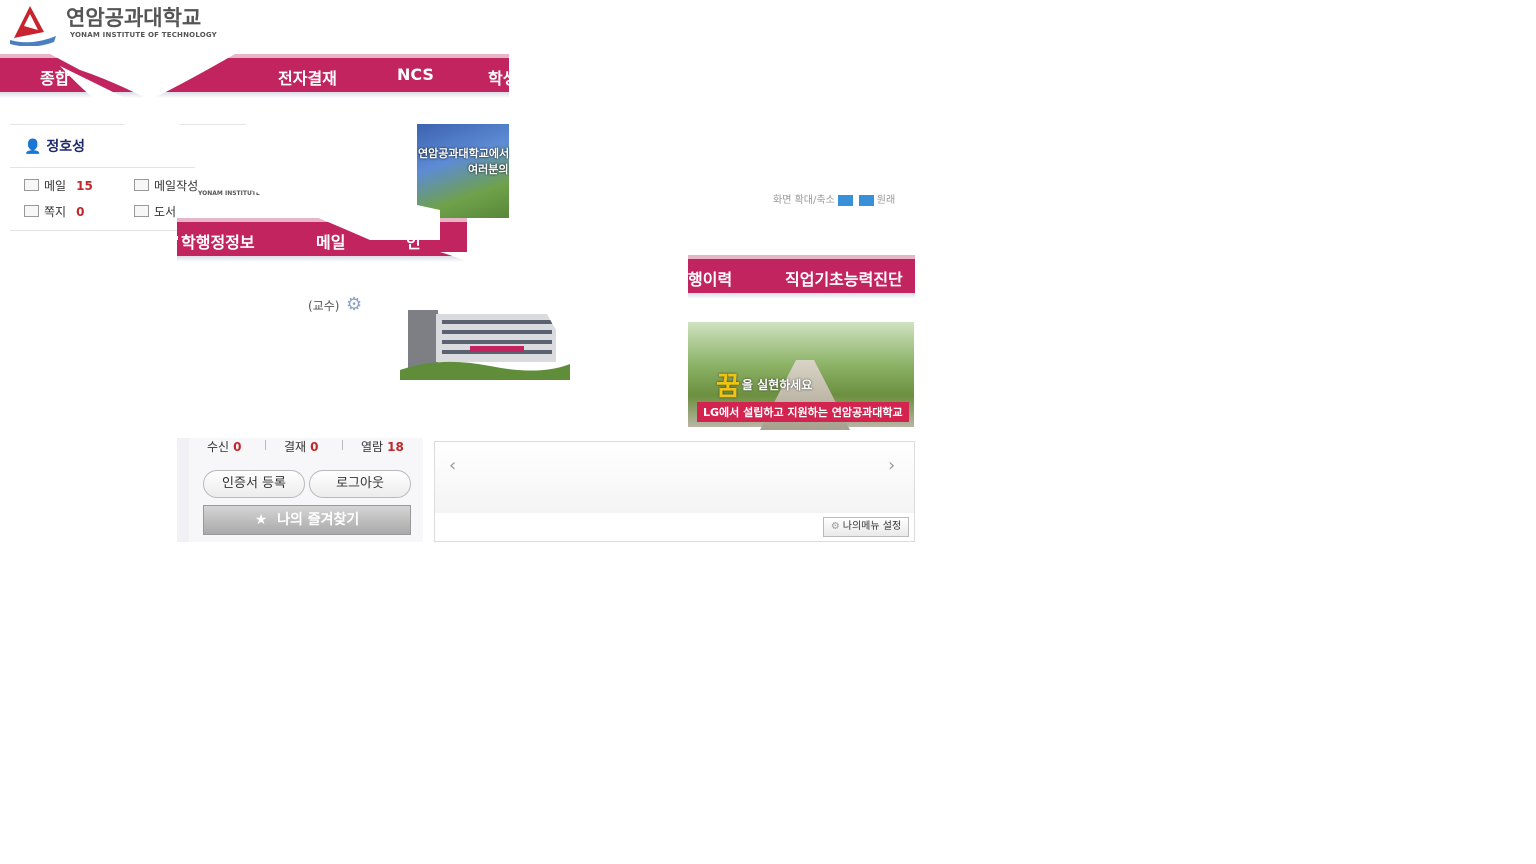 This screenshot has height=864, width=1536. What do you see at coordinates (324, 306) in the screenshot?
I see `user-role: (교수)` at bounding box center [324, 306].